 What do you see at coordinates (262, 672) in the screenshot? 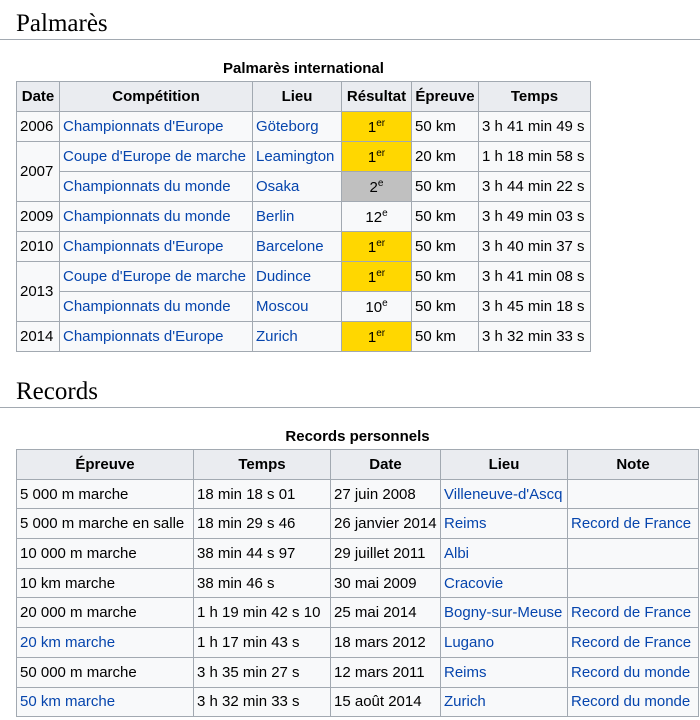
I see `record-temps-cell: 3 h 35 min 27 s` at bounding box center [262, 672].